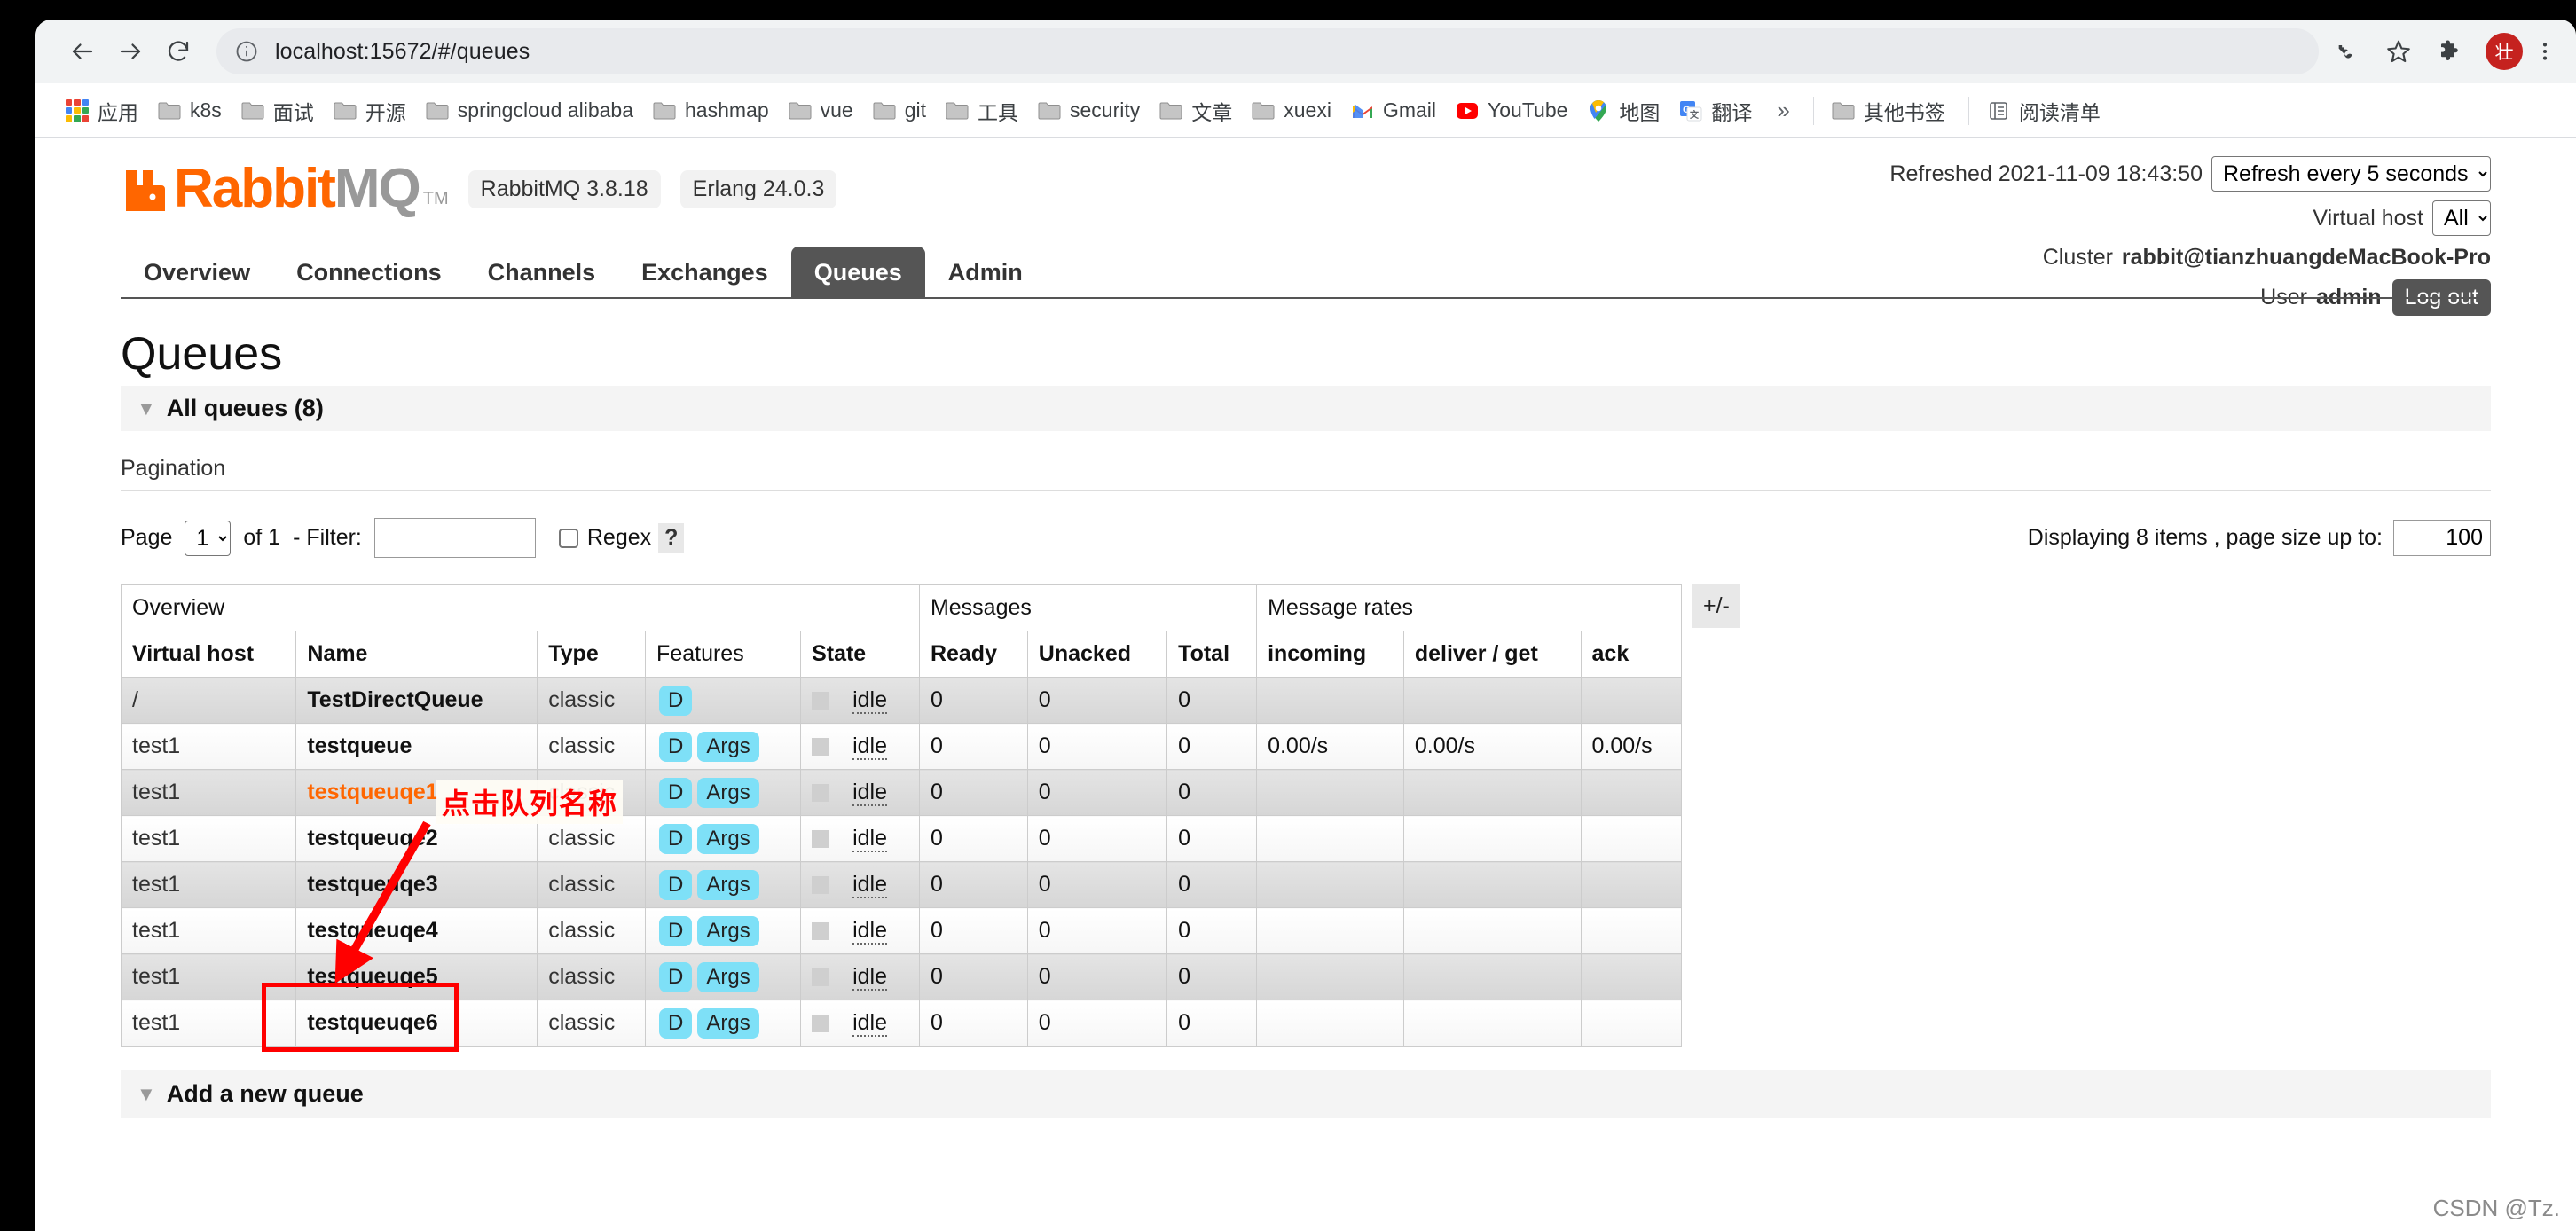 The height and width of the screenshot is (1231, 2576). Describe the element at coordinates (1306, 1094) in the screenshot. I see `add-queue-section-header: ▼ Add a new queue` at that location.